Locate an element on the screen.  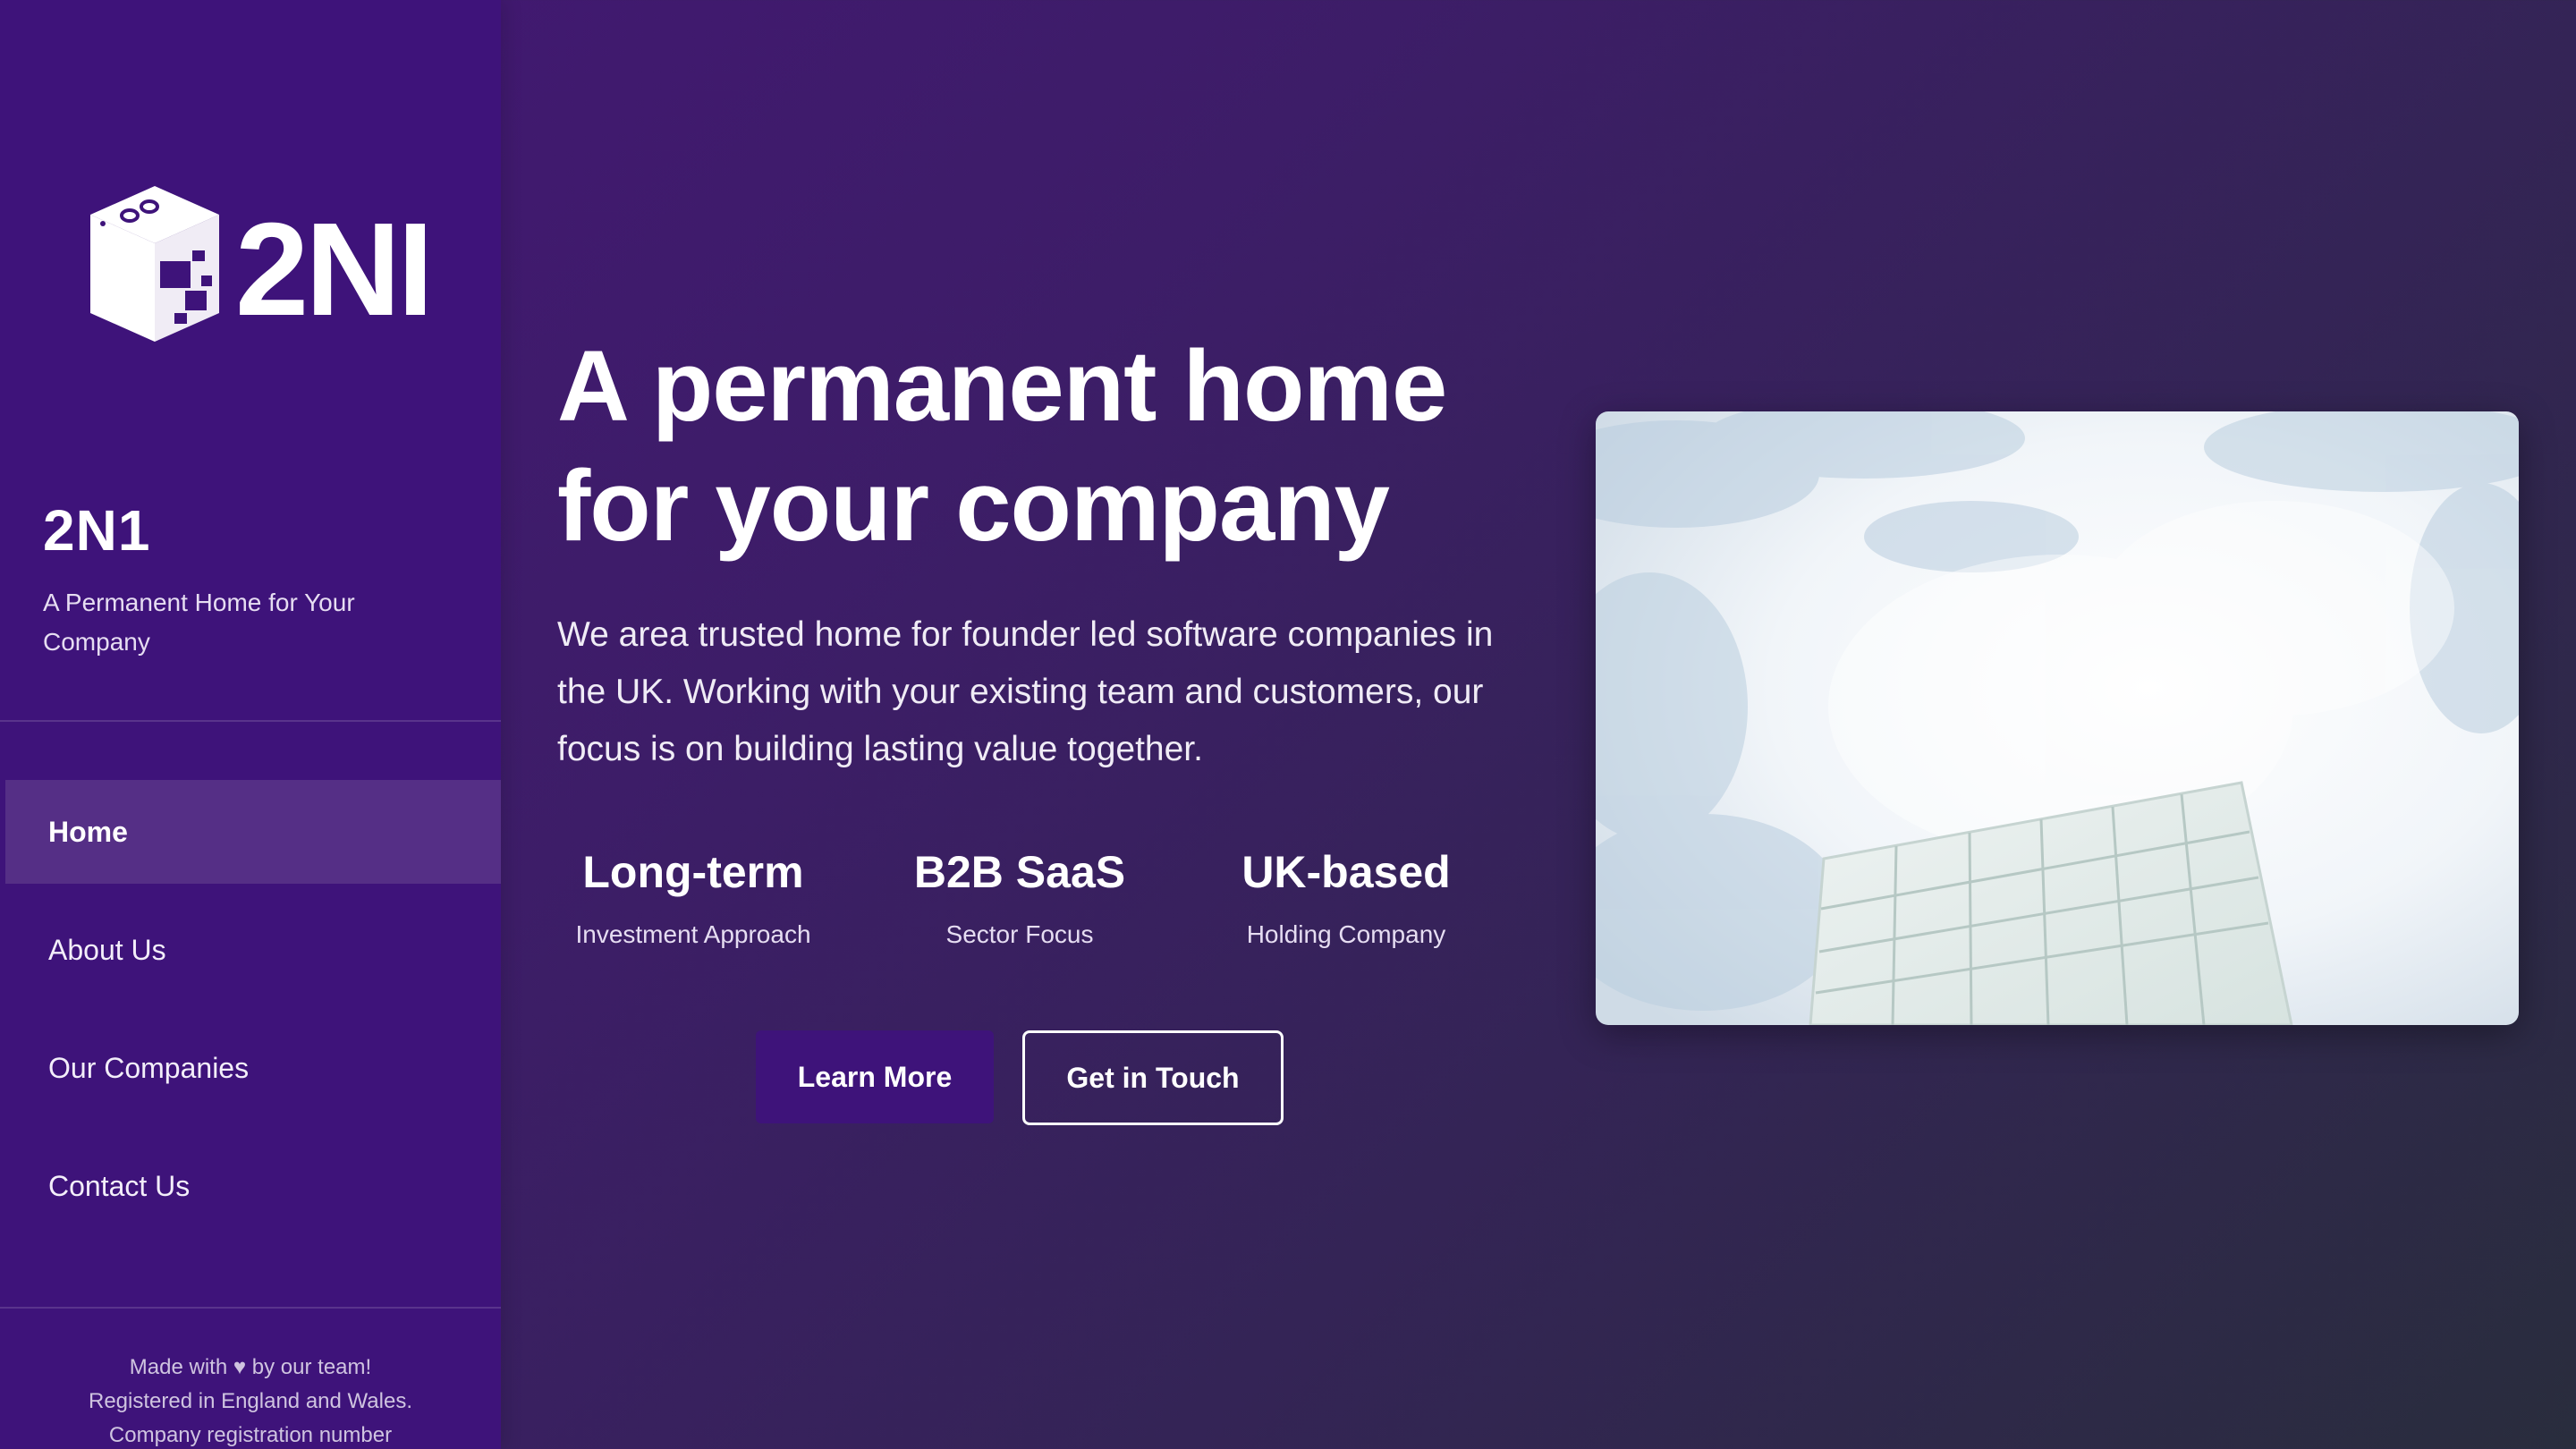
sidebar-nav: Home About Us Our Companies Contact Us is located at coordinates (253, 1016).